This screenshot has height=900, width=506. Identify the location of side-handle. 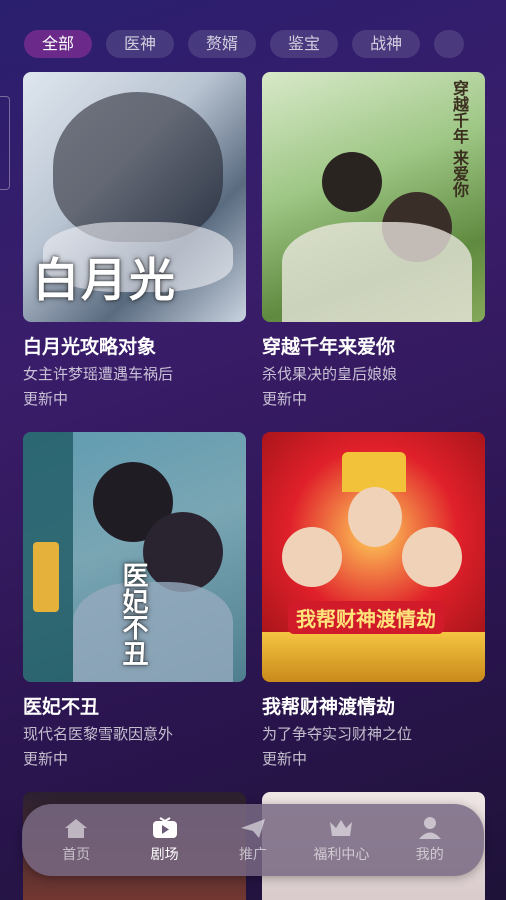
(5, 143).